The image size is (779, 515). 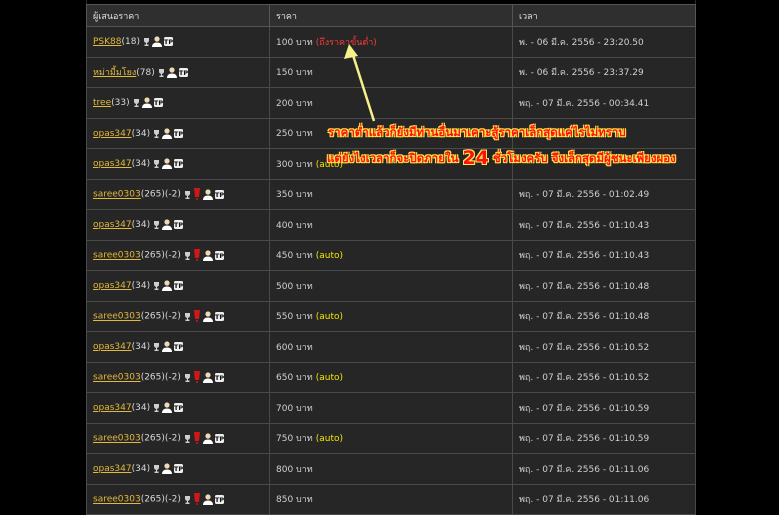 What do you see at coordinates (363, 86) in the screenshot?
I see `arrow-shaft` at bounding box center [363, 86].